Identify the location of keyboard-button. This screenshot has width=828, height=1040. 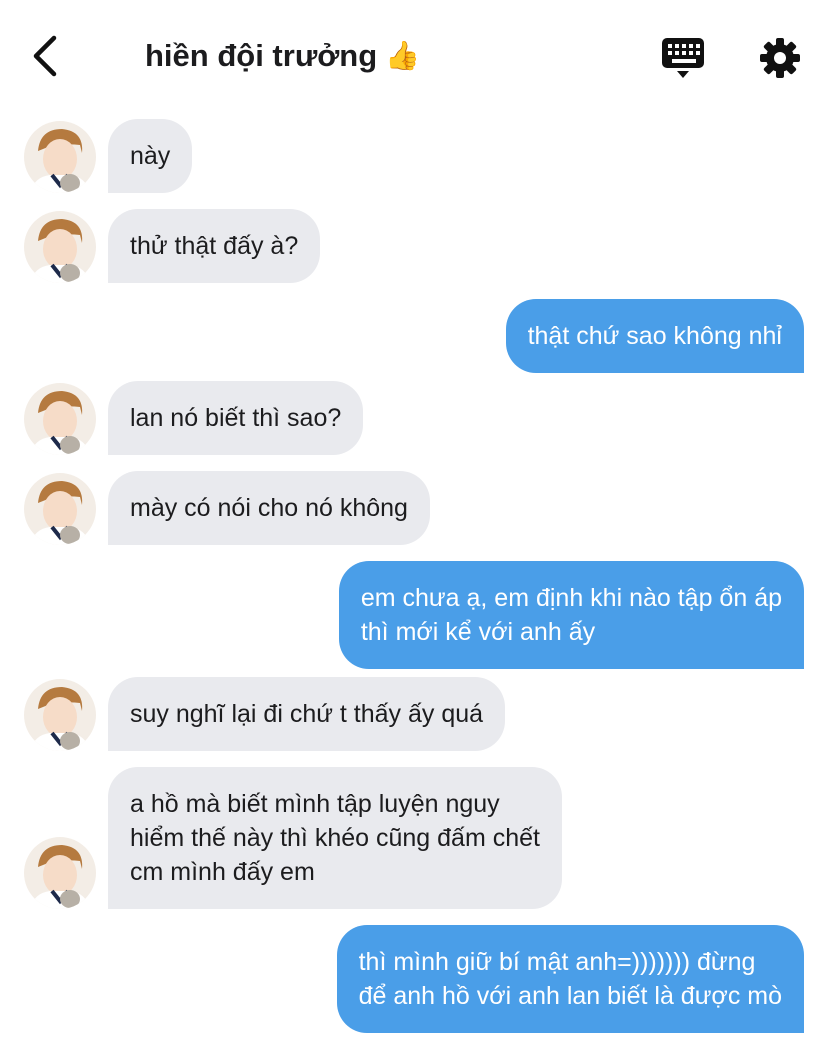
(684, 58).